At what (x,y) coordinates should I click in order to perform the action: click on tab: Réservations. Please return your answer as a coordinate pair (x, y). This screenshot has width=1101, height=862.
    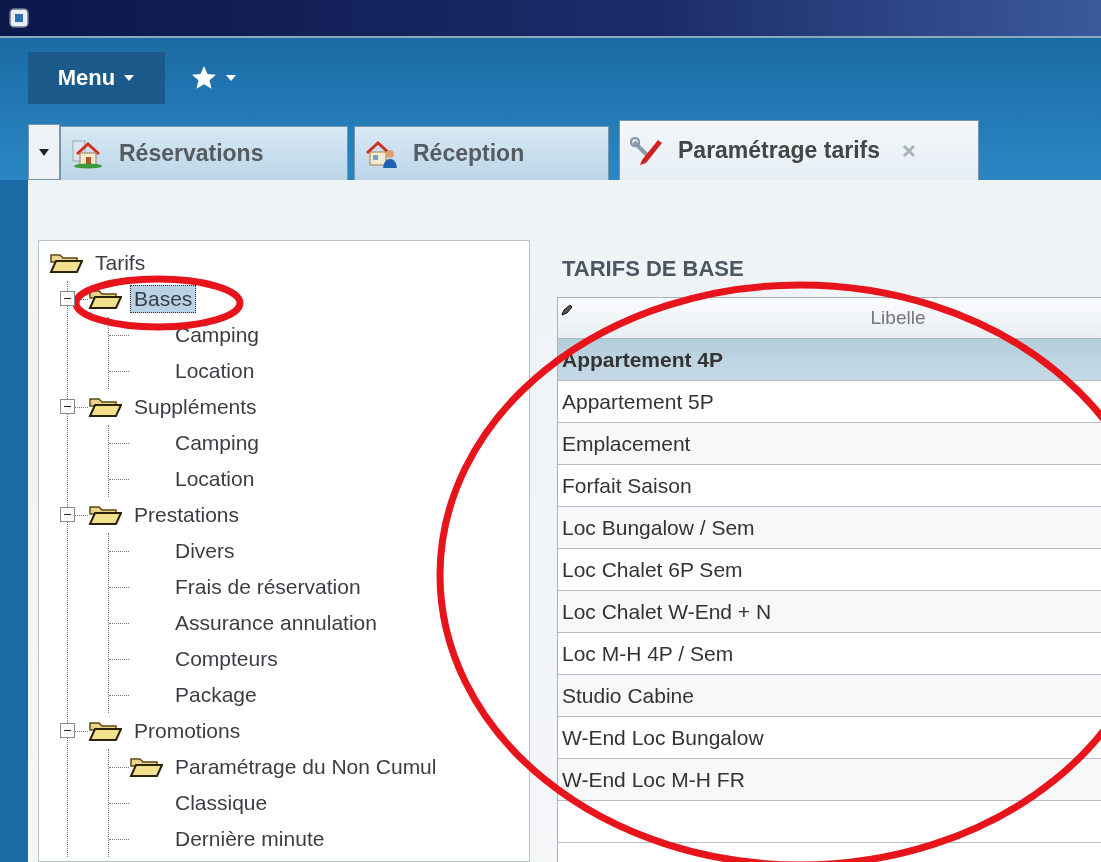
    Looking at the image, I should click on (204, 153).